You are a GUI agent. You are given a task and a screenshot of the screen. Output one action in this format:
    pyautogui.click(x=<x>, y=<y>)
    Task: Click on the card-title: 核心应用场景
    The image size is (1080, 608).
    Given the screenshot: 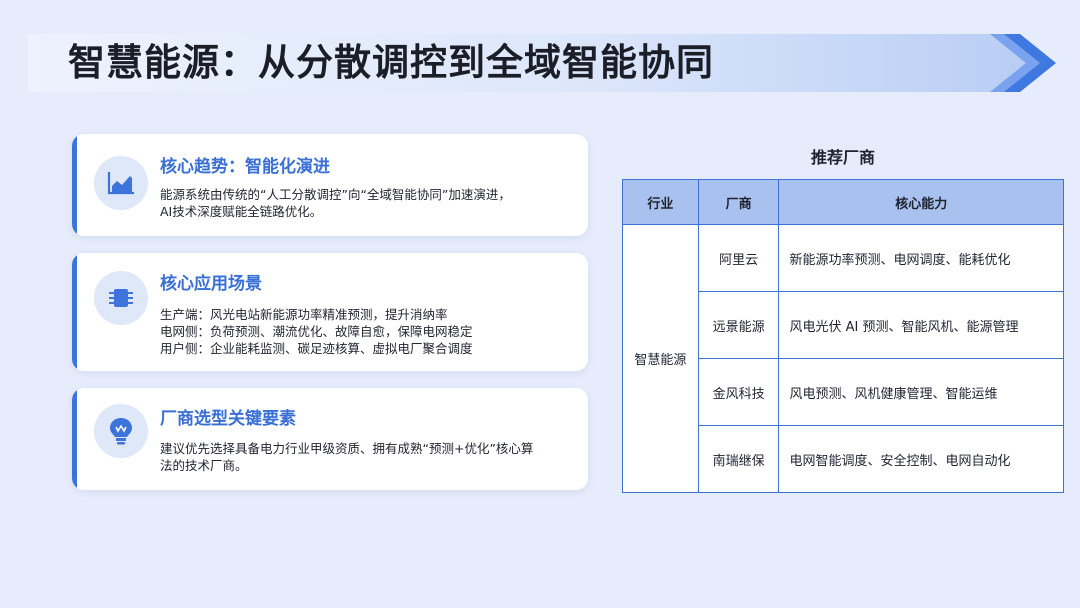 What is the action you would take?
    pyautogui.click(x=211, y=284)
    